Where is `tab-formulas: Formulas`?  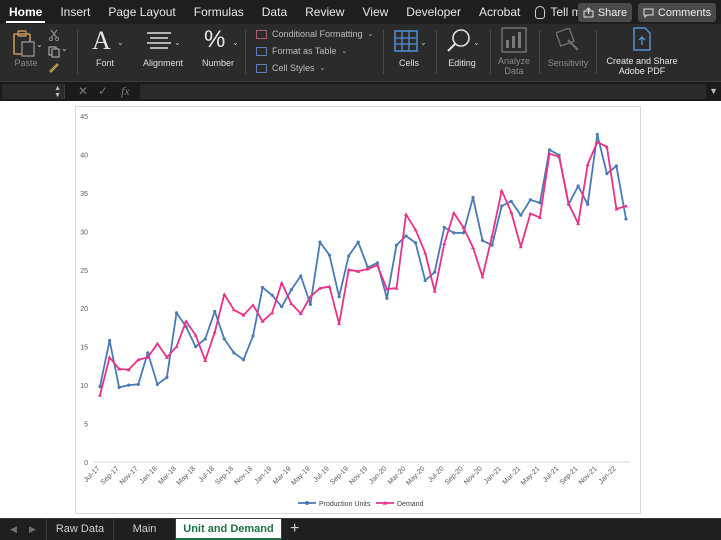
tab-formulas: Formulas is located at coordinates (219, 12).